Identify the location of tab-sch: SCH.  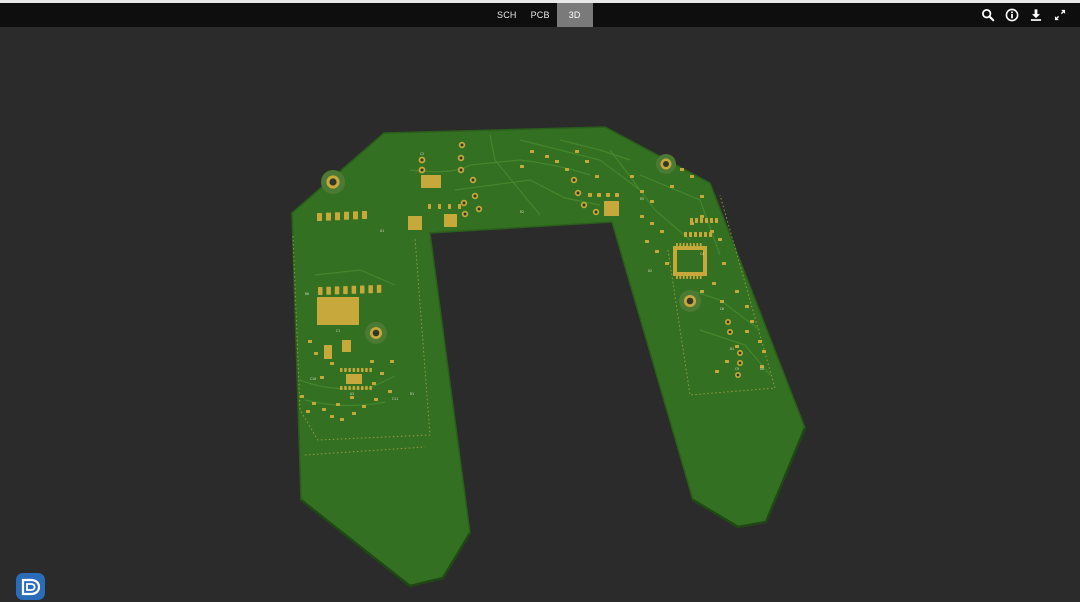
(507, 15).